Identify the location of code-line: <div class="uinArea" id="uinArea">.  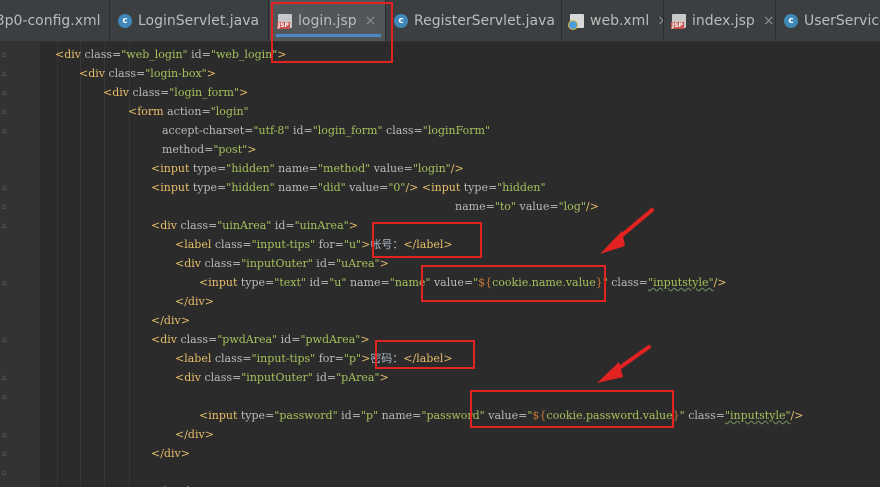
(254, 225).